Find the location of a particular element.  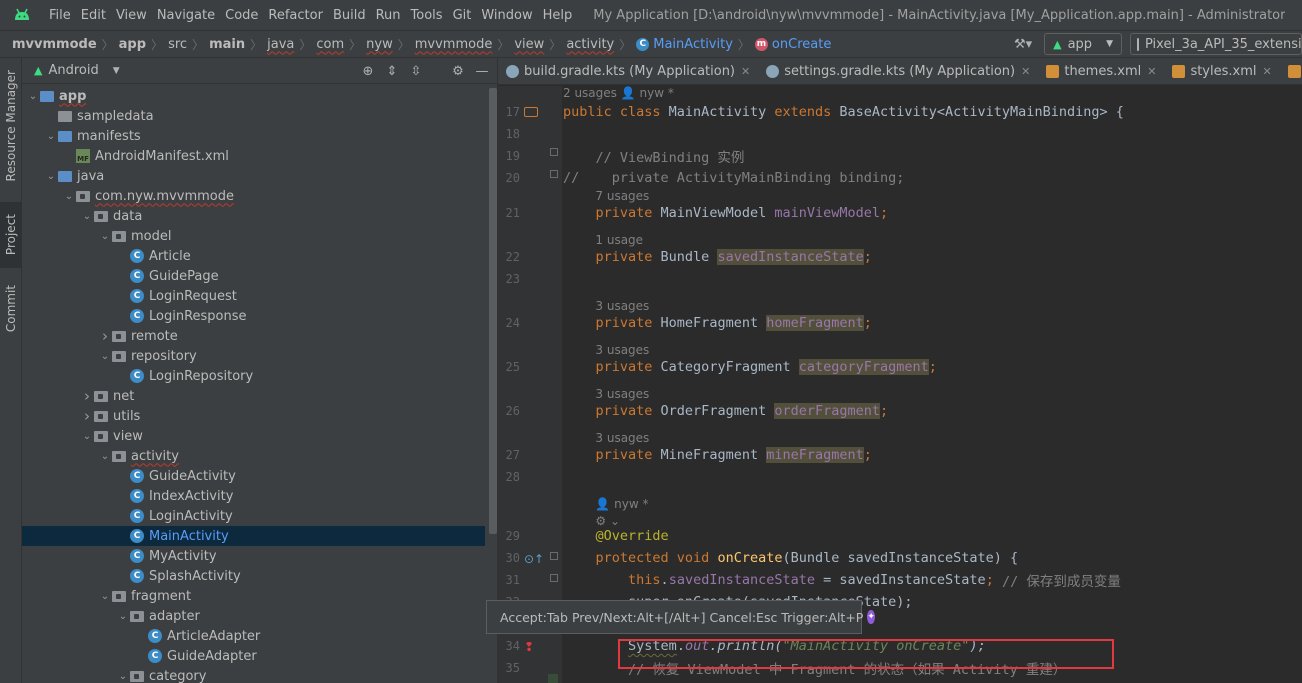

tree-item-loginactivity: C LoginActivity is located at coordinates (253, 516).